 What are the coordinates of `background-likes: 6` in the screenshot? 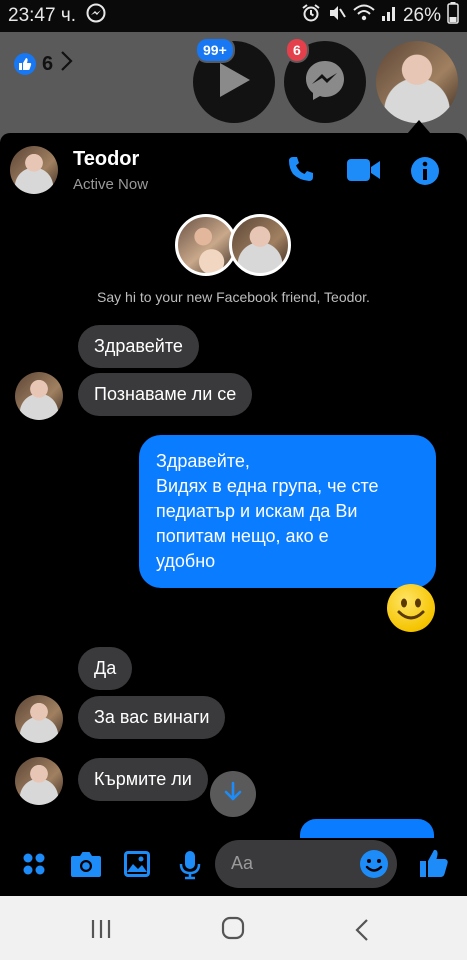 It's located at (43, 64).